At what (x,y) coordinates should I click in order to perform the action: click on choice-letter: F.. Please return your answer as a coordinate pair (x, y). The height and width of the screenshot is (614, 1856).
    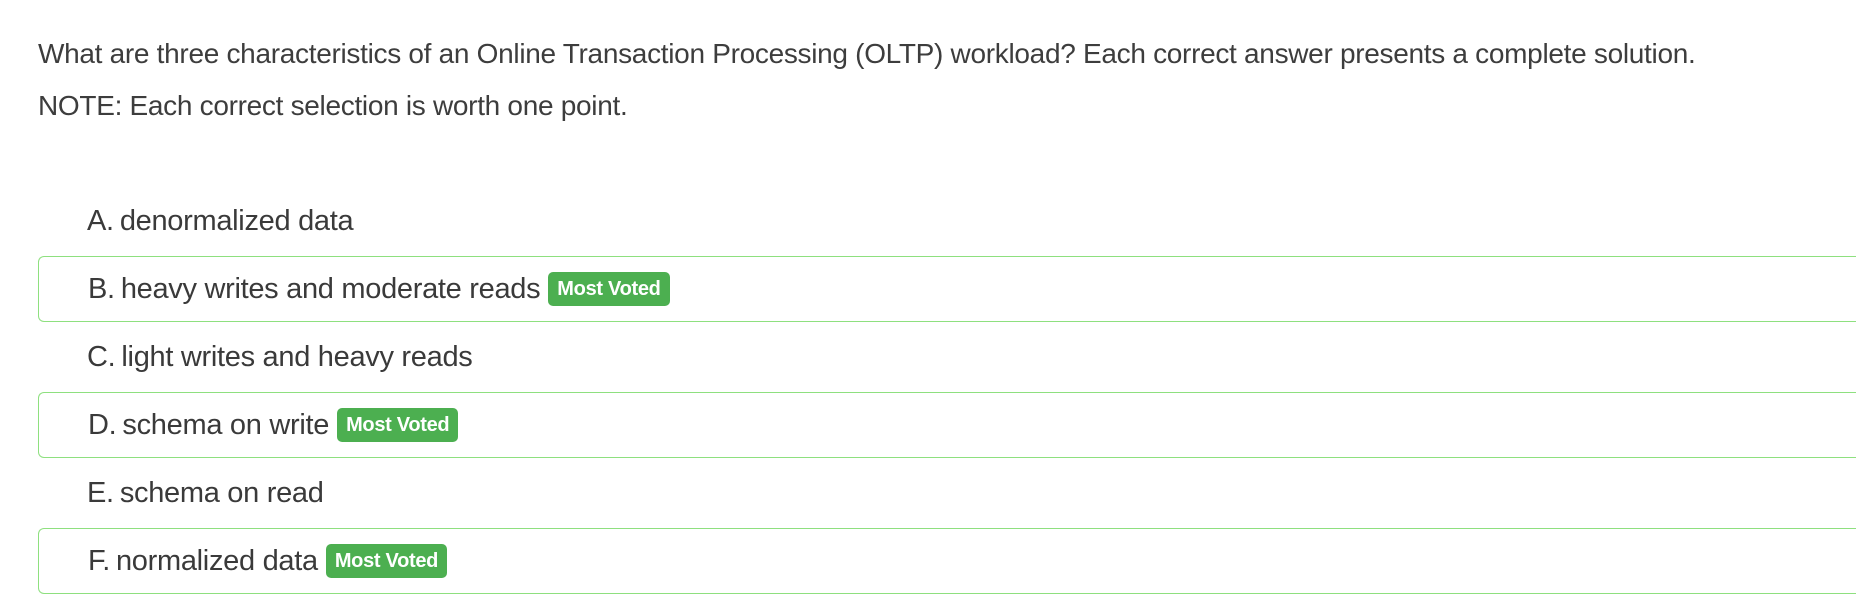
    Looking at the image, I should click on (99, 560).